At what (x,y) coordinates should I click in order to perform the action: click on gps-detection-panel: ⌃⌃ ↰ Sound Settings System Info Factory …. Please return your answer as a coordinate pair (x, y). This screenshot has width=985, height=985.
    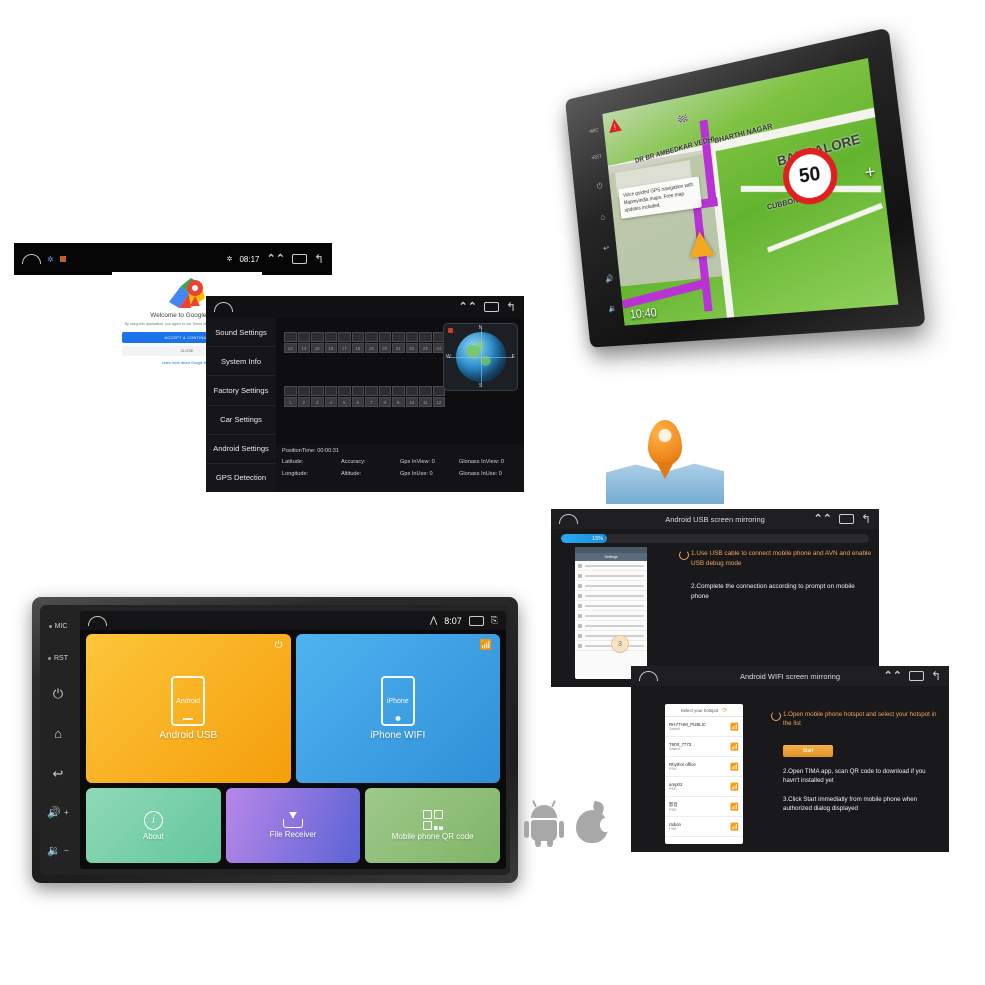
    Looking at the image, I should click on (365, 394).